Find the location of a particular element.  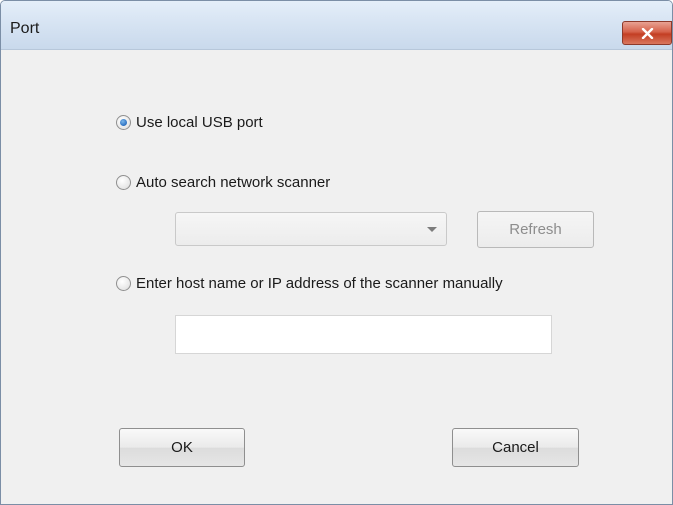

usb-port-option: Use local USB port is located at coordinates (189, 122).